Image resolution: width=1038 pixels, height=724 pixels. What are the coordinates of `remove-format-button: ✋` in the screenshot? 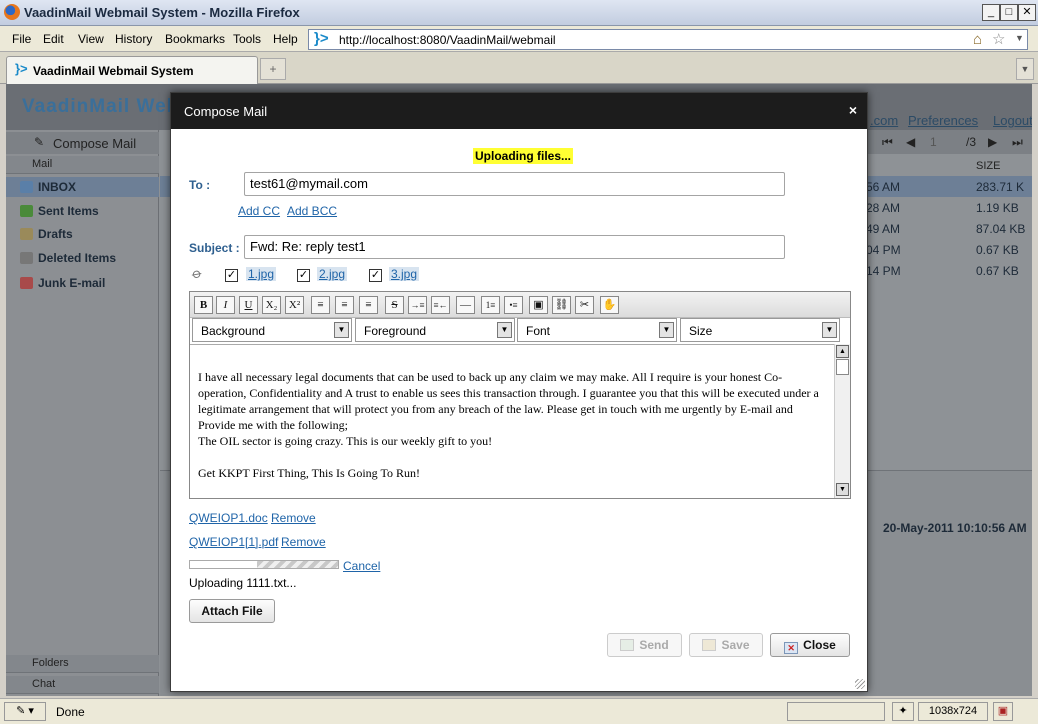 It's located at (609, 305).